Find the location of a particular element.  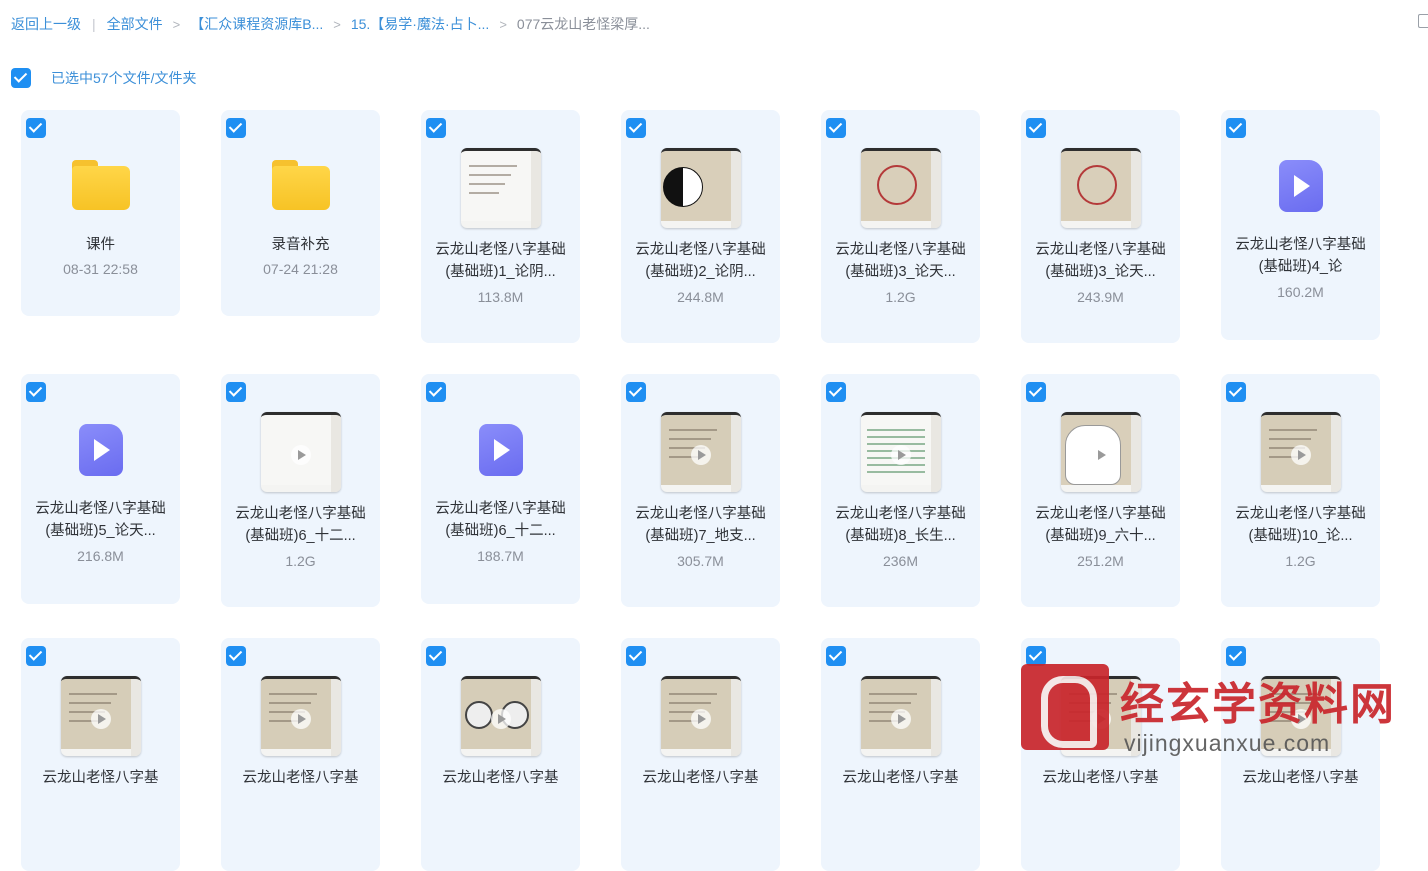

file-size: 243.9M is located at coordinates (1100, 297).